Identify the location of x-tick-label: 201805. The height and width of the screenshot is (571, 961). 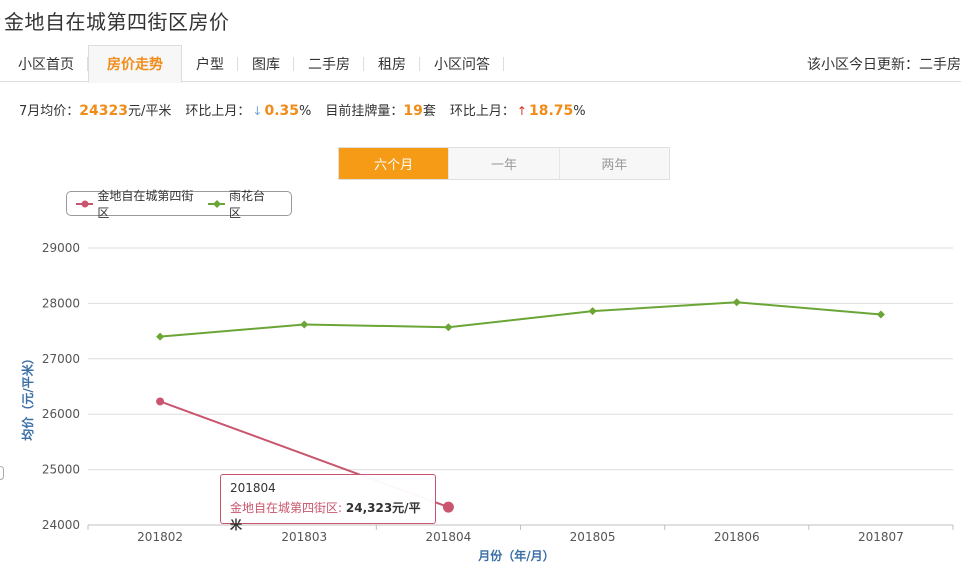
(593, 537).